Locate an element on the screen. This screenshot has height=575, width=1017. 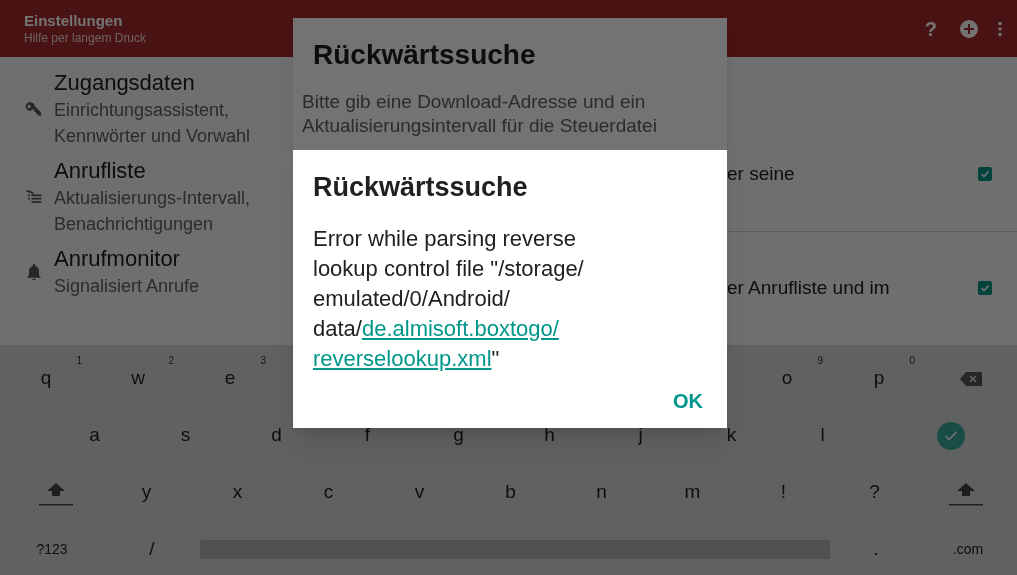
keyboard-key: .com is located at coordinates (968, 549).